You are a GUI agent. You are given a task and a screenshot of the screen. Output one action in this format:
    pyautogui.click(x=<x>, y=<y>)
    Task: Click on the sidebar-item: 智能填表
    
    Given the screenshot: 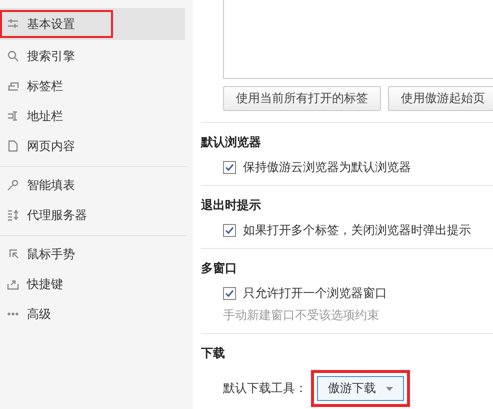 What is the action you would take?
    pyautogui.click(x=93, y=185)
    